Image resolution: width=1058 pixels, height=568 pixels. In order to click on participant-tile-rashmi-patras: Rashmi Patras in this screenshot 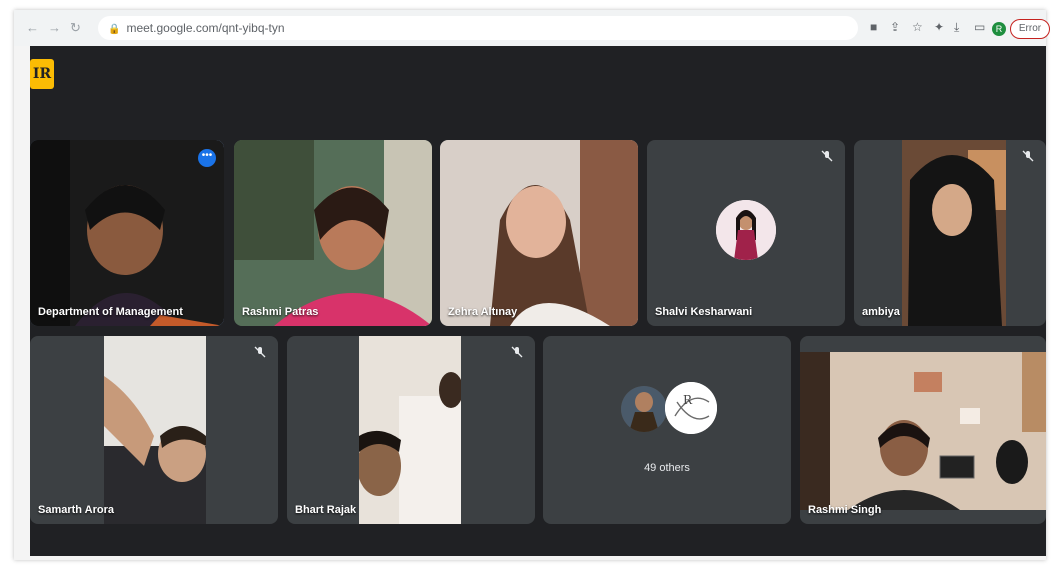, I will do `click(333, 233)`.